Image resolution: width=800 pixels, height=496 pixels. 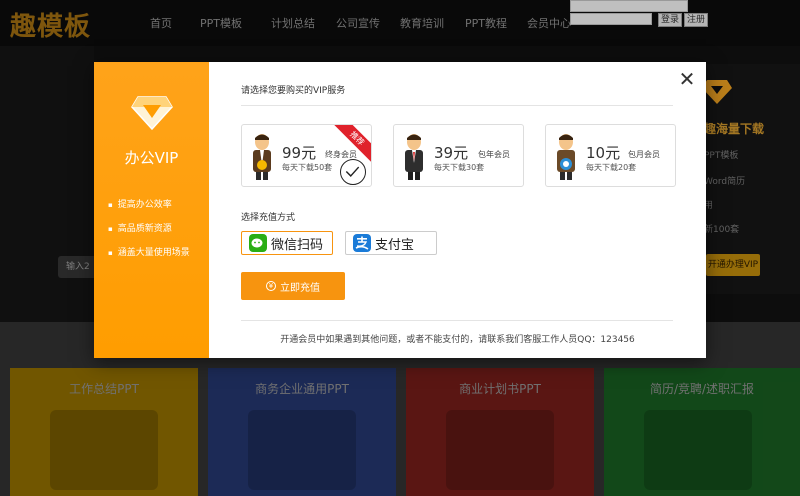 What do you see at coordinates (395, 245) in the screenshot?
I see `payment-option-label: 支付宝` at bounding box center [395, 245].